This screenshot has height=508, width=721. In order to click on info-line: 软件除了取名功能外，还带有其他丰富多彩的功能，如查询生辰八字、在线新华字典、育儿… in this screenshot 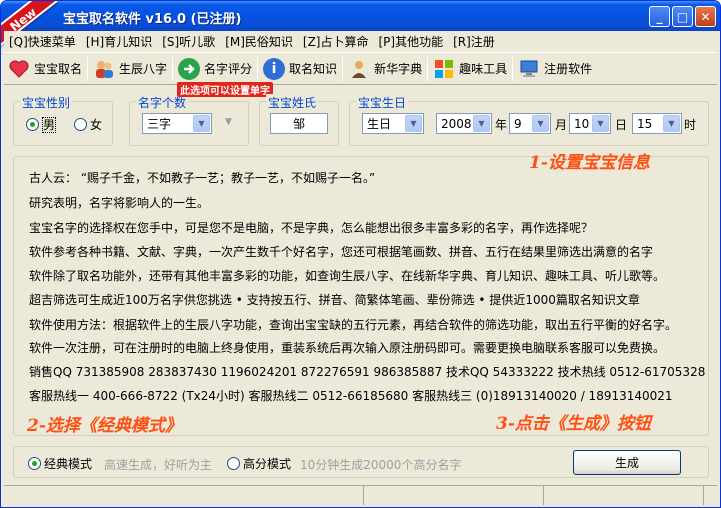, I will do `click(347, 276)`.